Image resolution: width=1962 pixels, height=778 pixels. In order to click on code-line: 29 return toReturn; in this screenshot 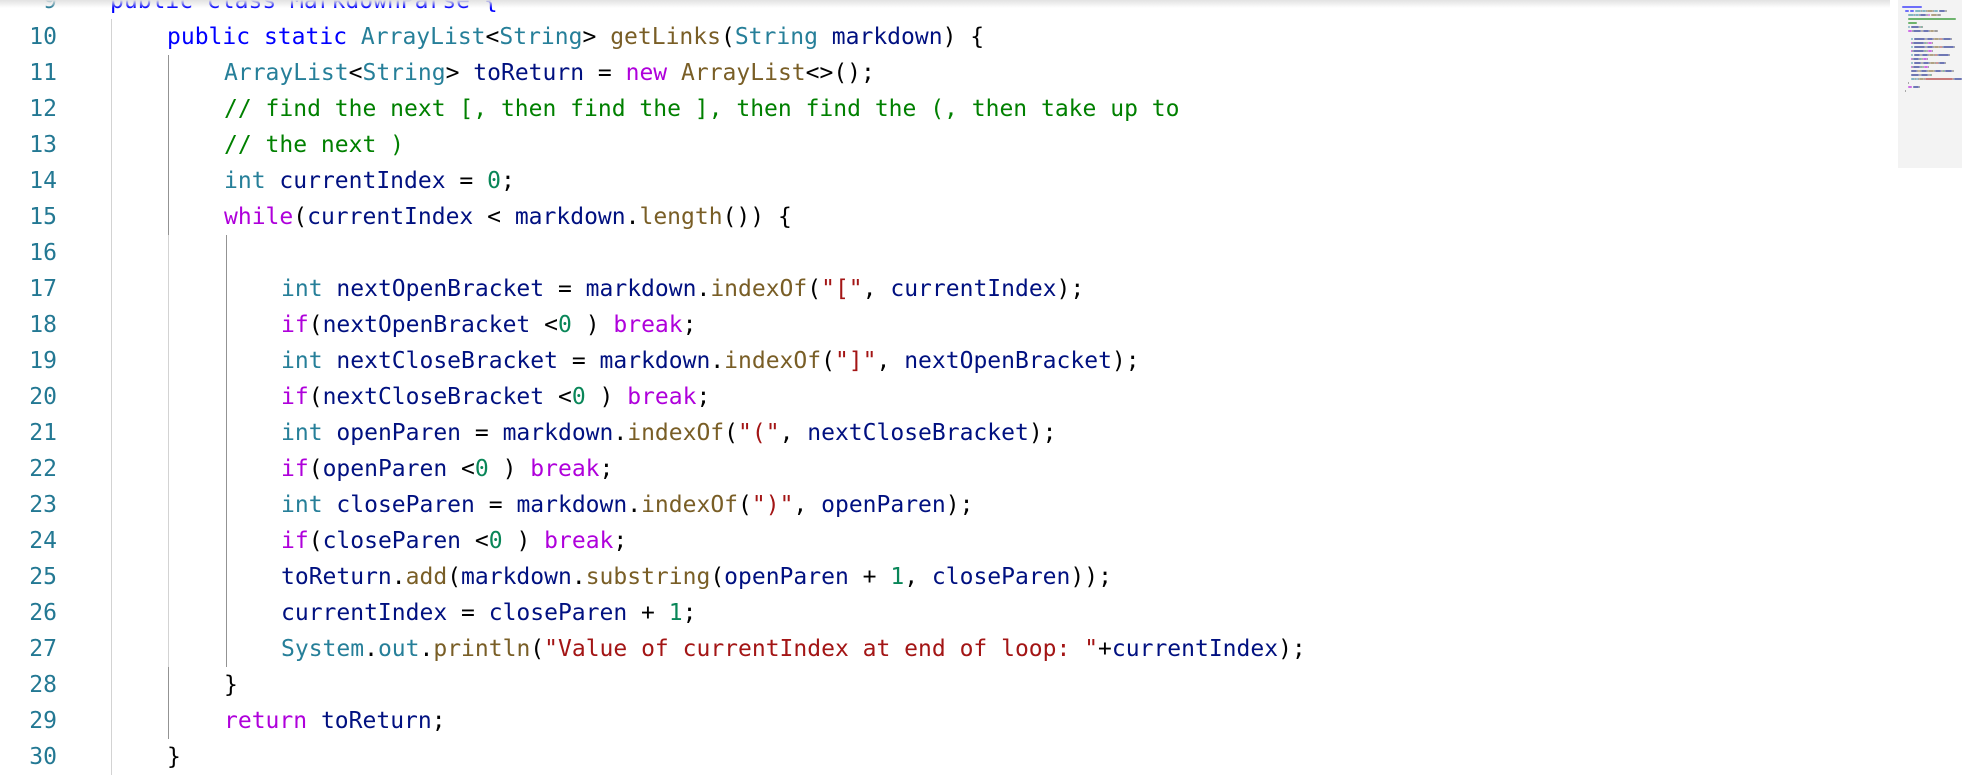, I will do `click(945, 721)`.